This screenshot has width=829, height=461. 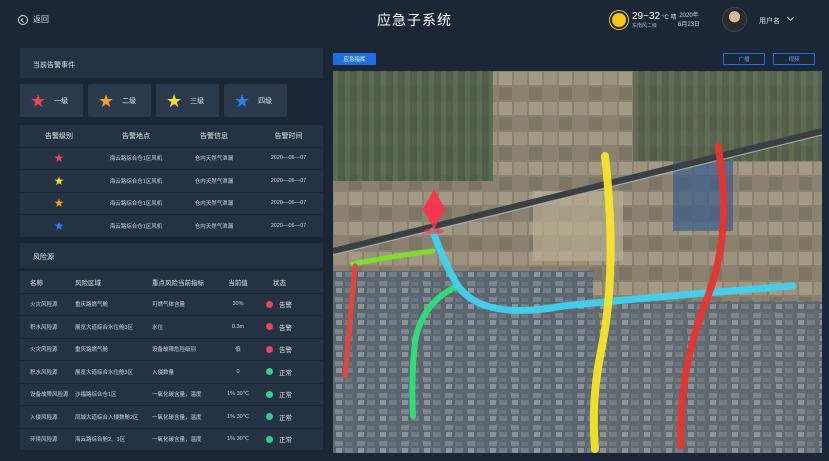 What do you see at coordinates (49, 395) in the screenshot?
I see `risk-name: 设备故障风险源` at bounding box center [49, 395].